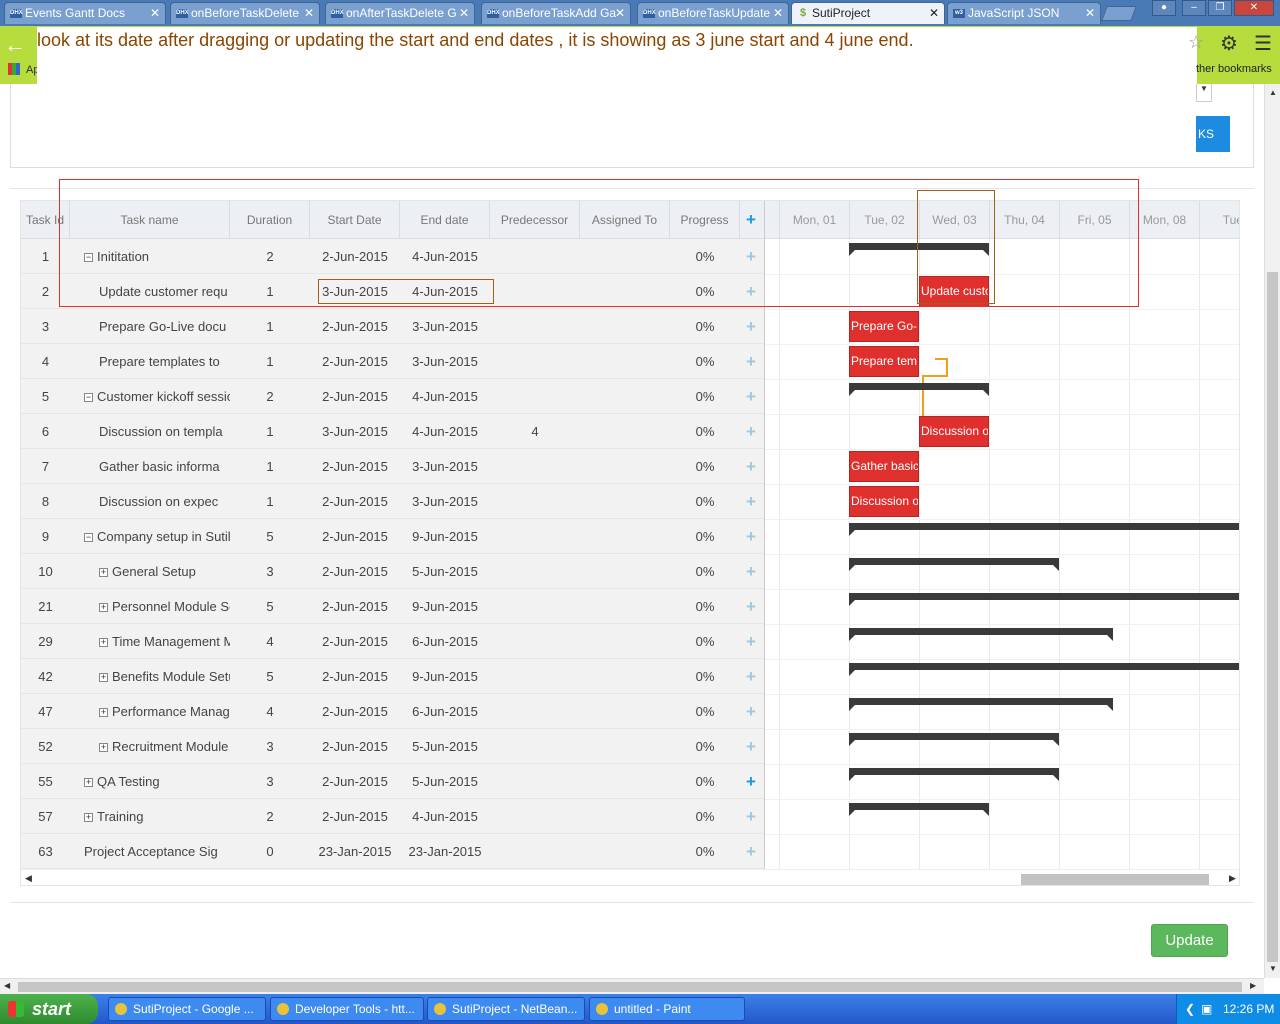 The image size is (1280, 1024). What do you see at coordinates (632, 986) in the screenshot?
I see `page-horizontal-scrollbar: ◀ ▶` at bounding box center [632, 986].